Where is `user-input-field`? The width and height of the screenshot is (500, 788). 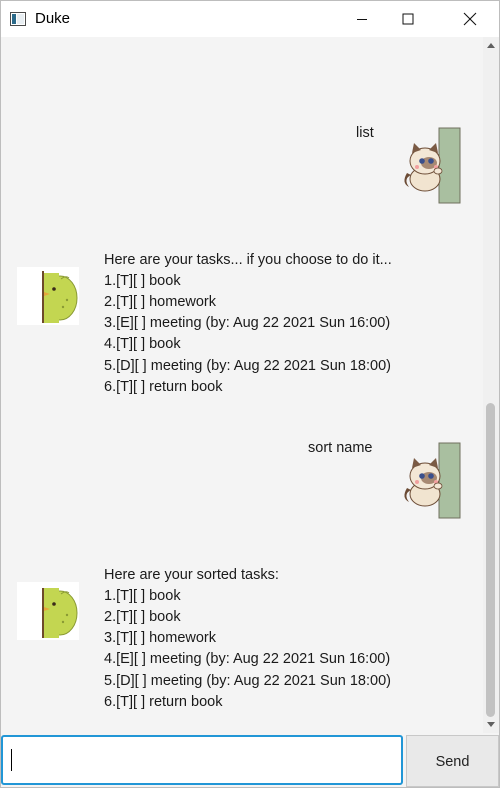
user-input-field is located at coordinates (202, 760).